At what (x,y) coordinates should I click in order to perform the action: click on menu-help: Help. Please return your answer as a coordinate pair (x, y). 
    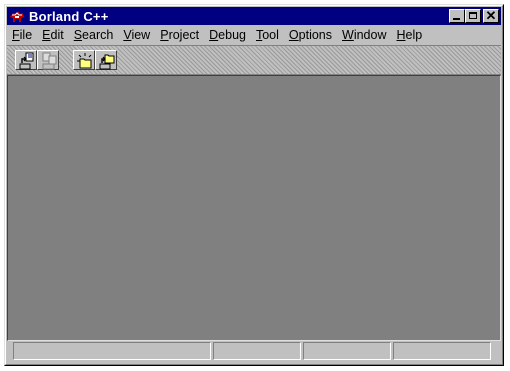
    Looking at the image, I should click on (410, 35).